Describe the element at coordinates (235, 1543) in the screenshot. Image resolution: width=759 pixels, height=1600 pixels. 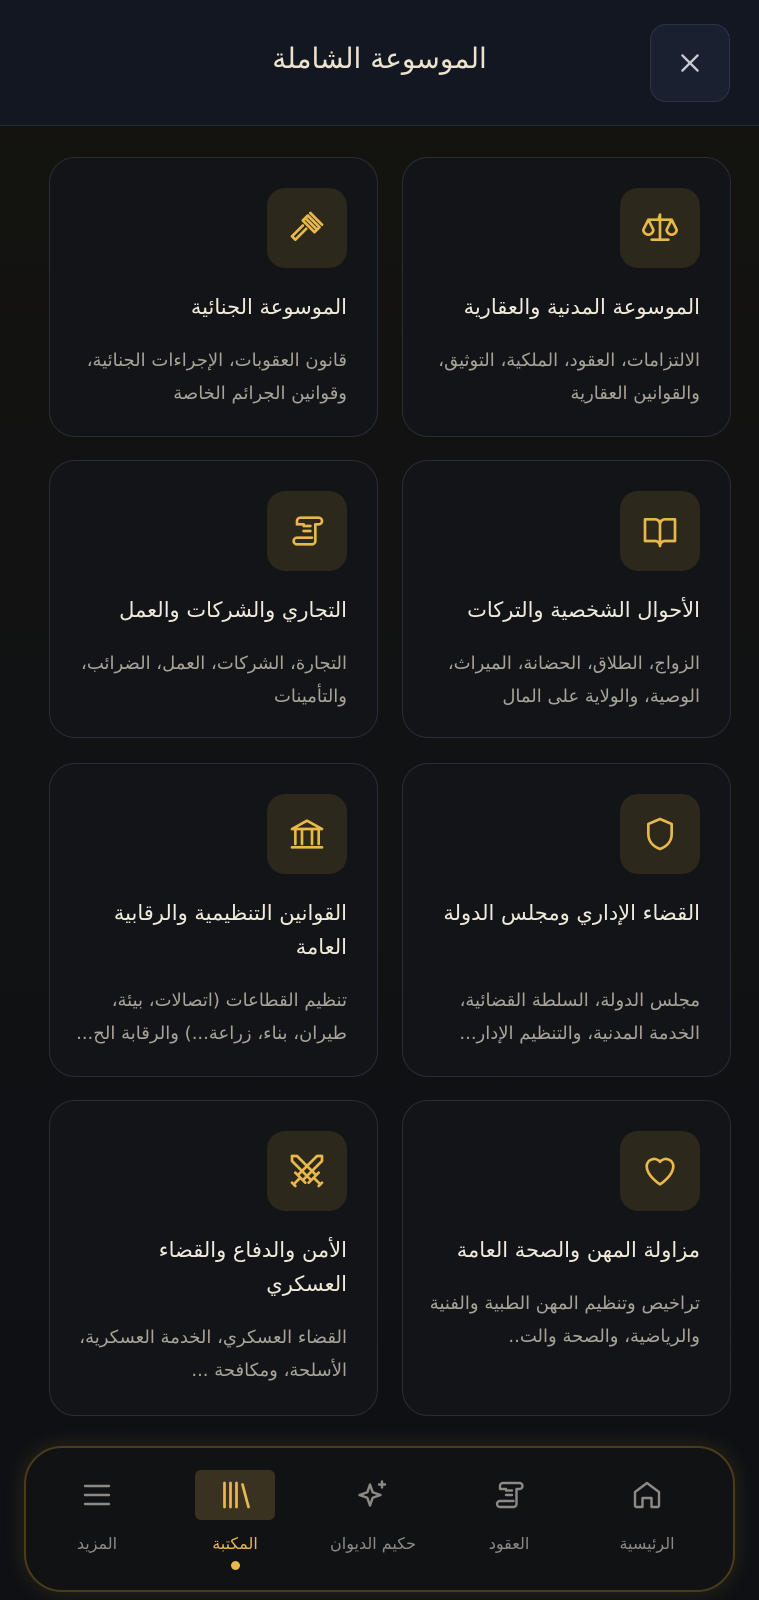
I see `nav-label: المكتبة` at that location.